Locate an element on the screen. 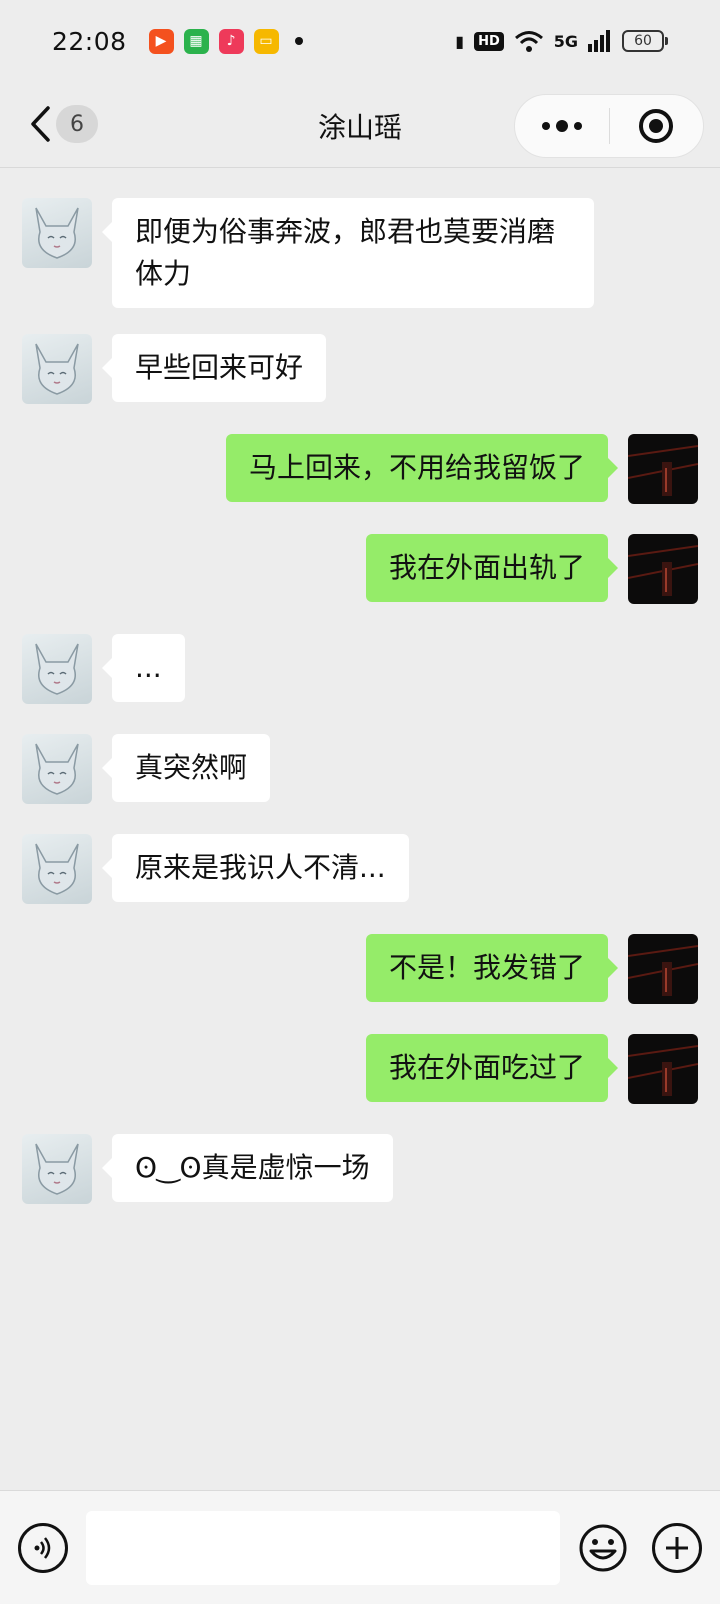 This screenshot has height=1604, width=720. wifi-icon is located at coordinates (528, 41).